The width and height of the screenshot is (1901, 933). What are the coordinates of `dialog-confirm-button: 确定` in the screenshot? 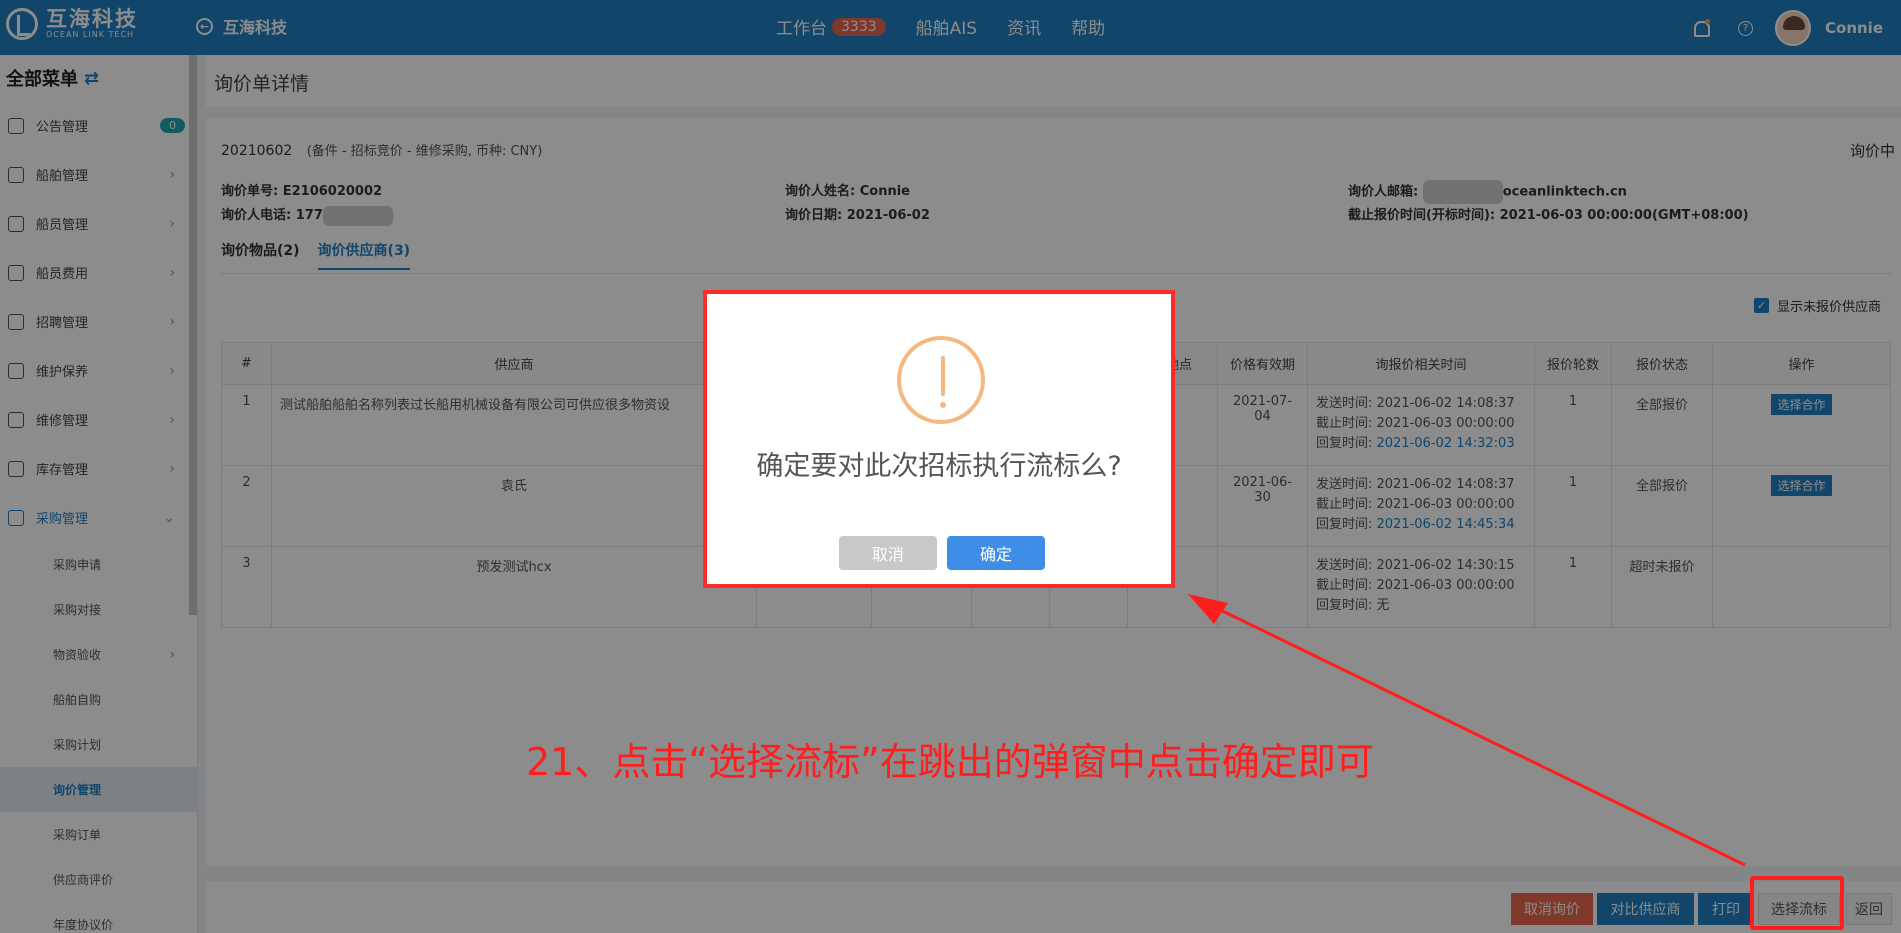 It's located at (996, 553).